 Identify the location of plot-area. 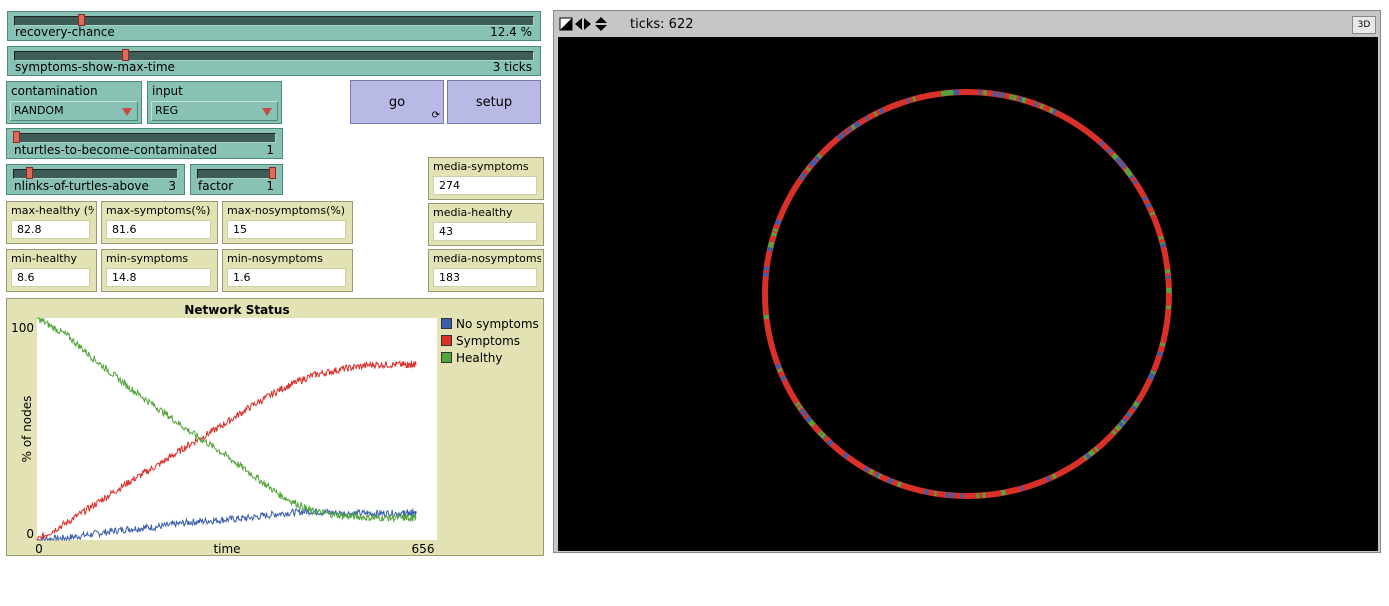
(237, 429).